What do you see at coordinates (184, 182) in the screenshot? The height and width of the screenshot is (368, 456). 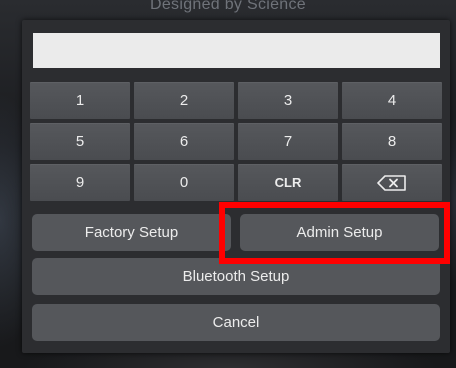 I see `key-0: 0` at bounding box center [184, 182].